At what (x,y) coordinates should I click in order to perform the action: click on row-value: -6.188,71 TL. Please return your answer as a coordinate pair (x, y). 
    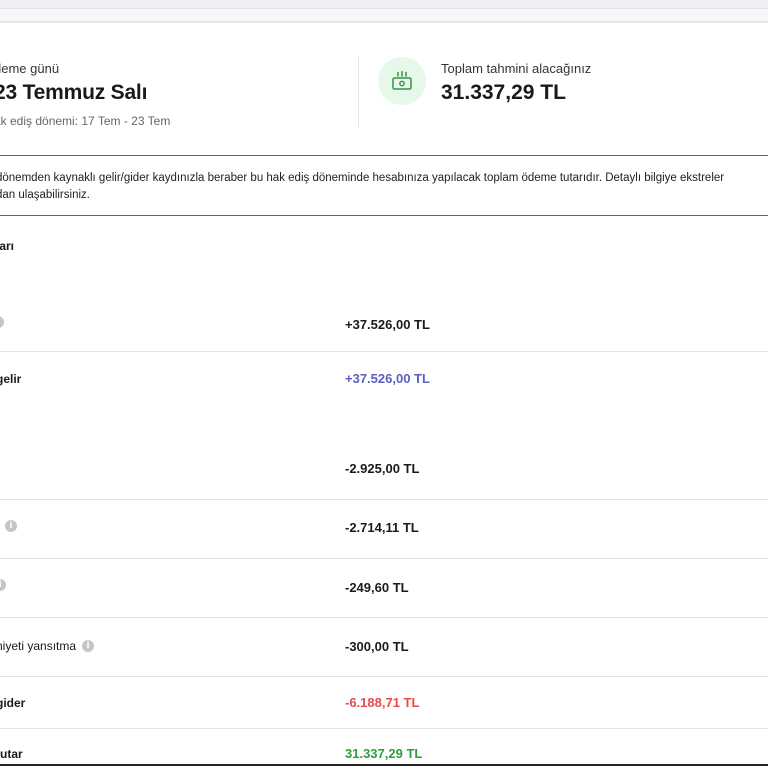
    Looking at the image, I should click on (382, 702).